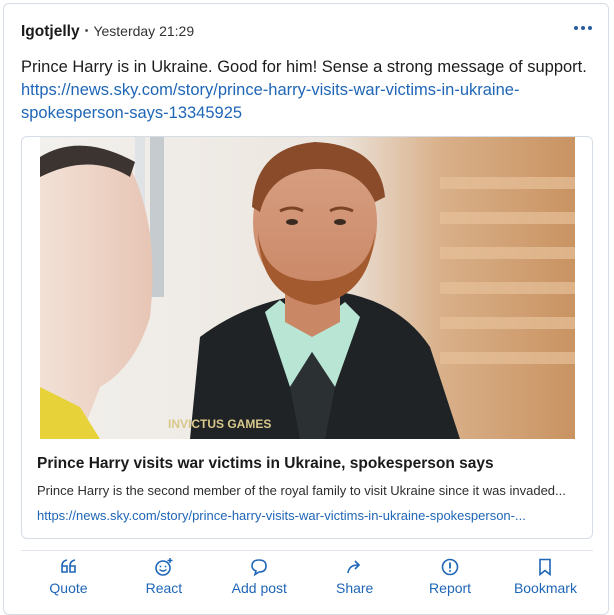  I want to click on report-label: Report, so click(450, 588).